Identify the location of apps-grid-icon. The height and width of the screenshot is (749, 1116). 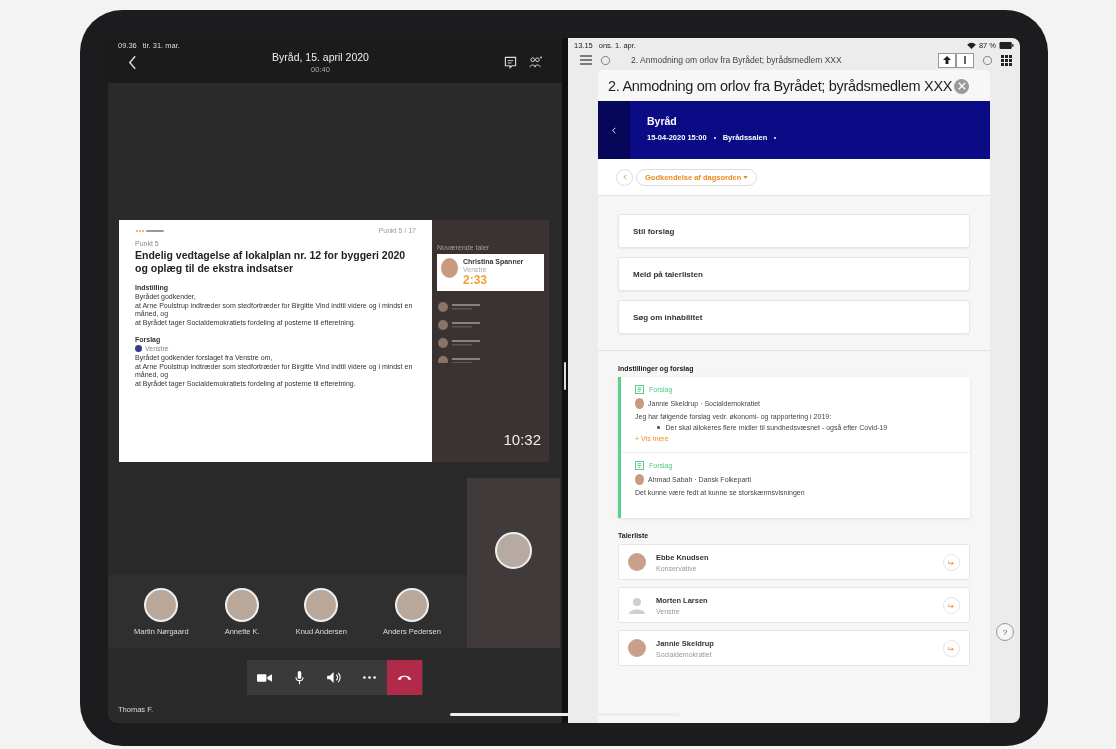
(1006, 60).